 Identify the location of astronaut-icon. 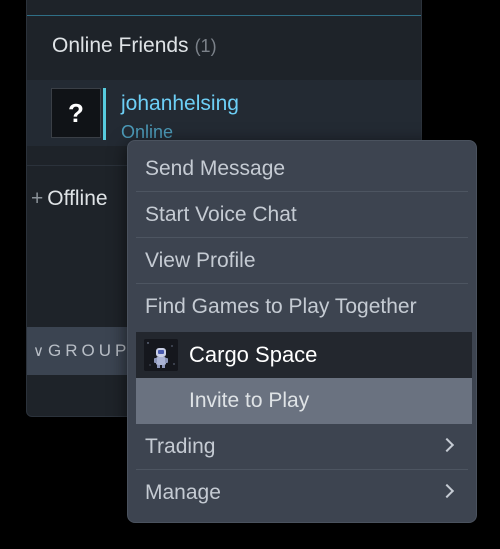
(161, 355).